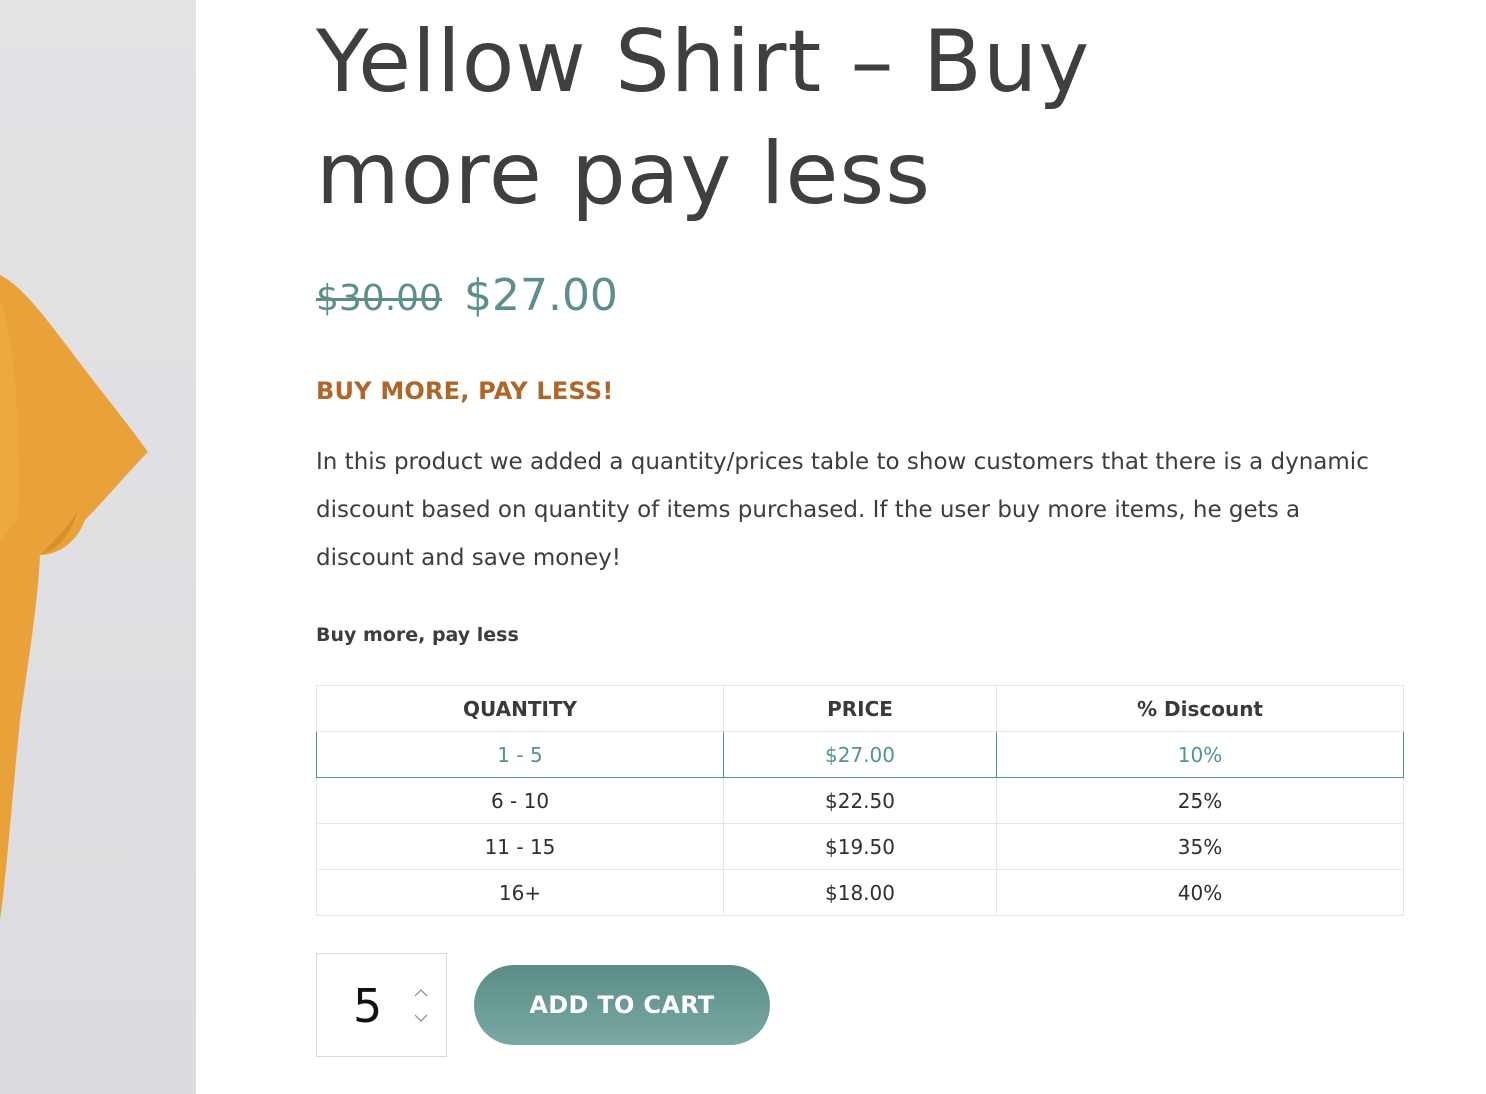 This screenshot has height=1094, width=1486. I want to click on table-row: 1 - 5 $27.00 10%, so click(860, 754).